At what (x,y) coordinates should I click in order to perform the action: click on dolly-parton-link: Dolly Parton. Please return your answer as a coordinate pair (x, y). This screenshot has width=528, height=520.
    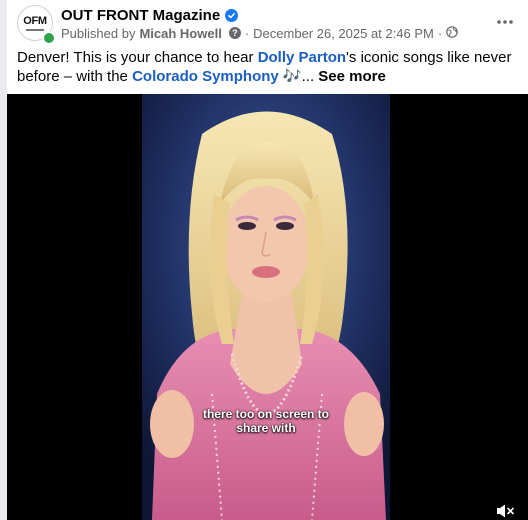
    Looking at the image, I should click on (302, 57).